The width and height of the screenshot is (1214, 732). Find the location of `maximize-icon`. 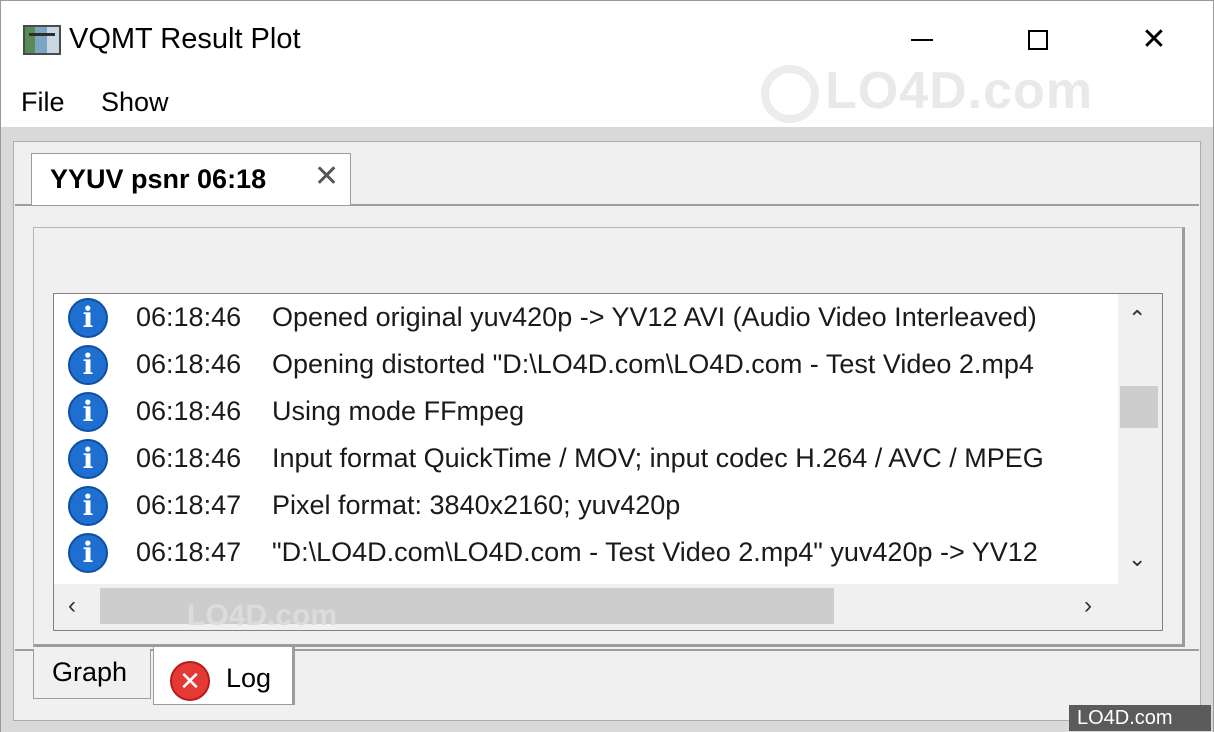

maximize-icon is located at coordinates (1038, 40).